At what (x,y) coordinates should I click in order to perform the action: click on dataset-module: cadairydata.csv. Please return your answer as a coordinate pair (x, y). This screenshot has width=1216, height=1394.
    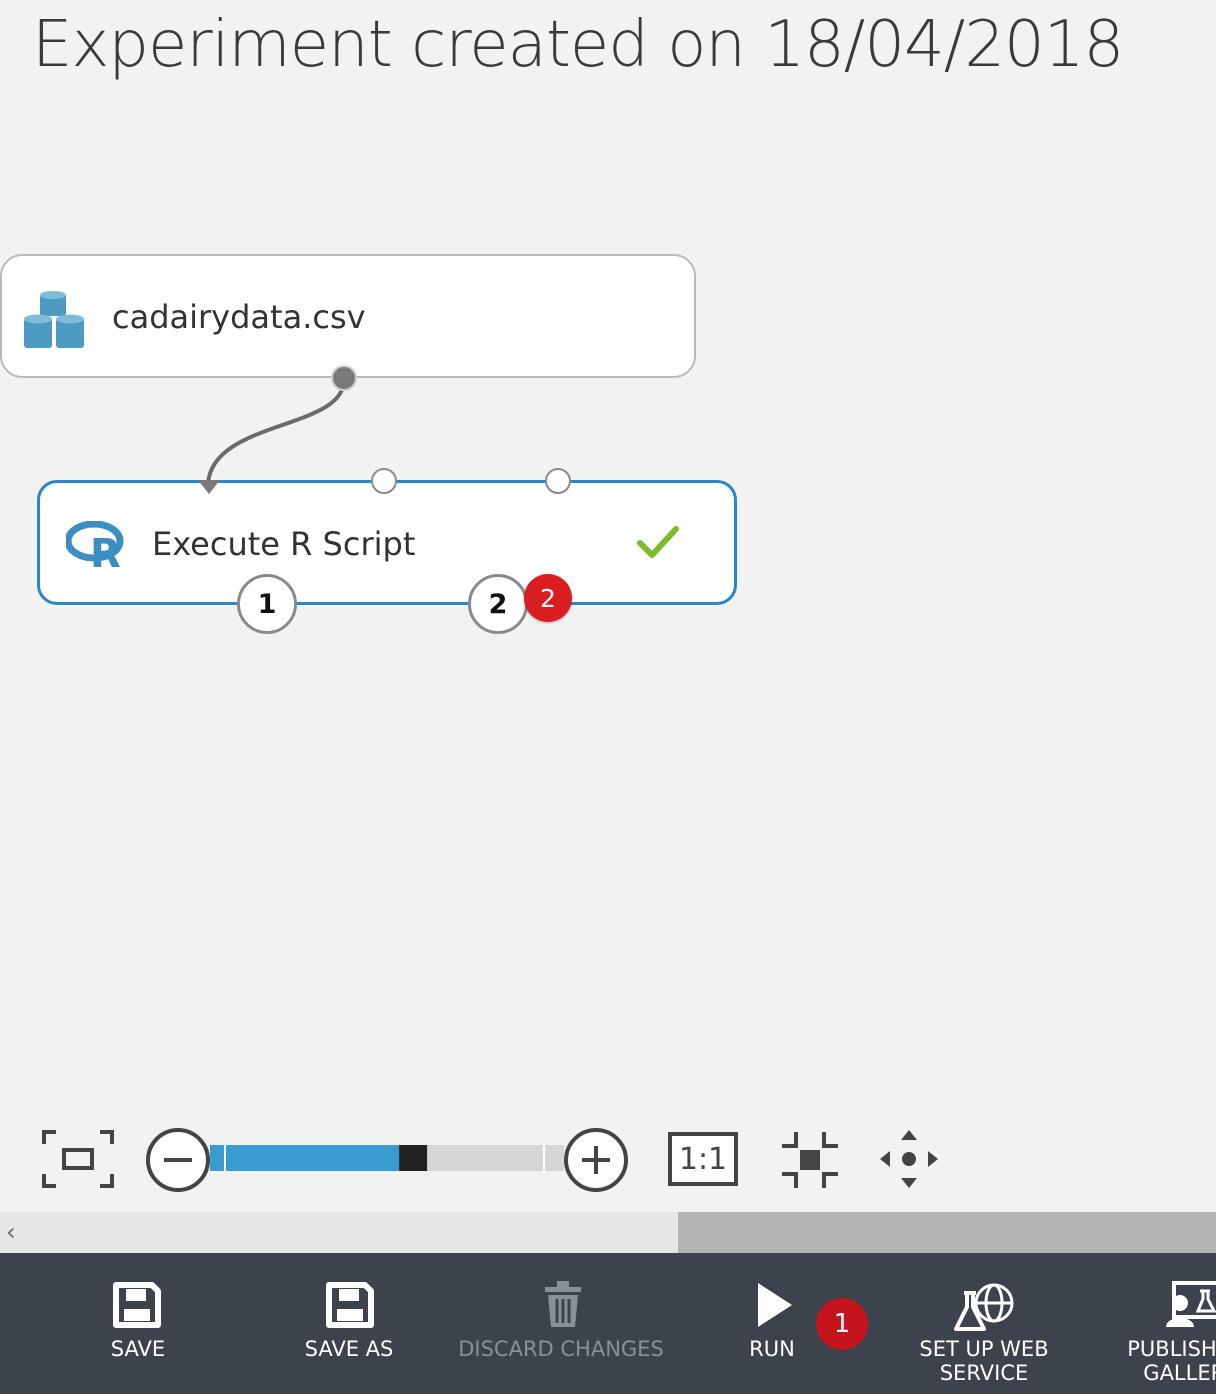
    Looking at the image, I should click on (348, 316).